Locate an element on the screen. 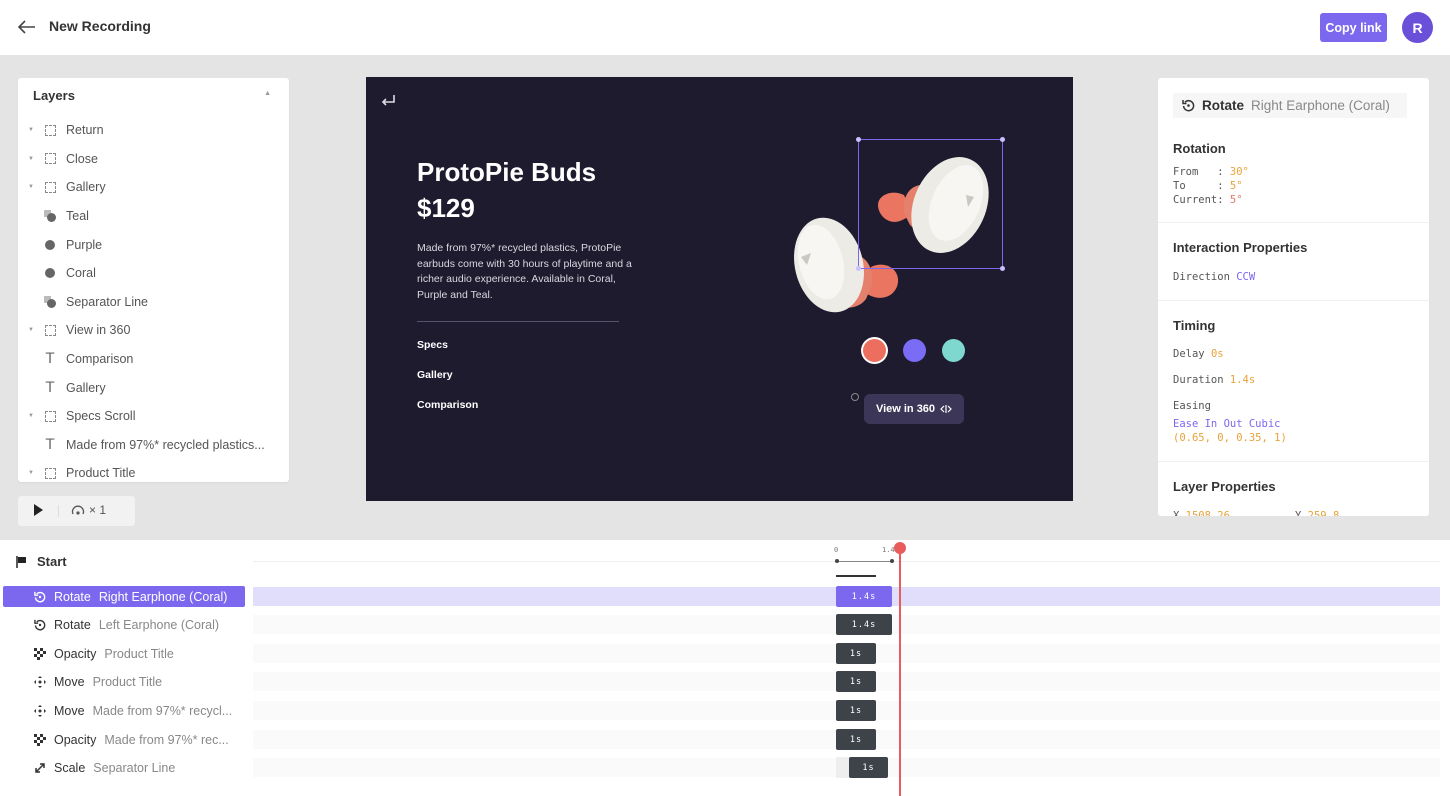 This screenshot has height=796, width=1450. row-target: Separator Line is located at coordinates (134, 767).